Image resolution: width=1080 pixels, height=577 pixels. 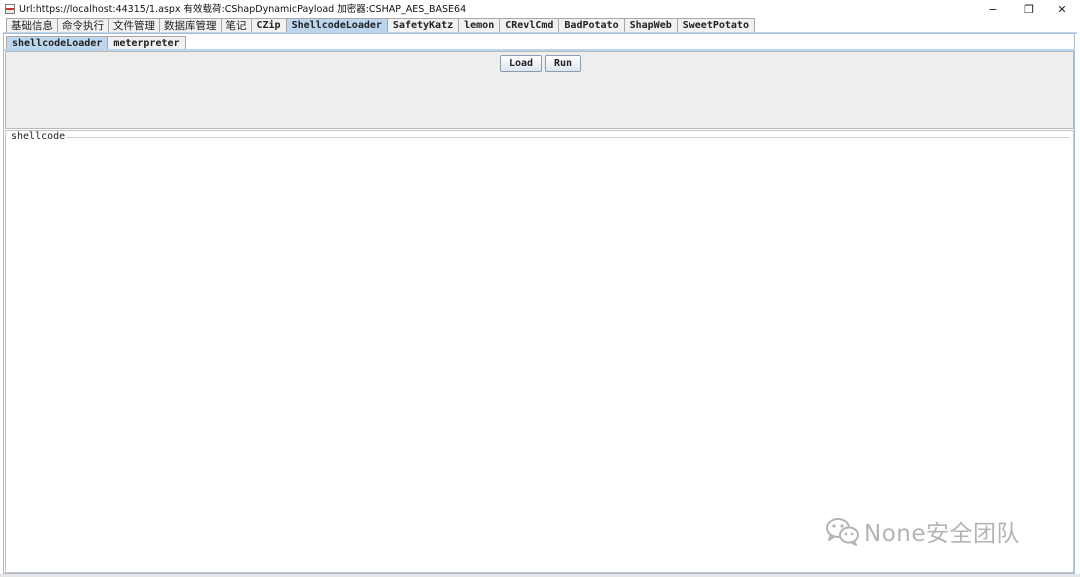 I want to click on tab-lemon: lemon, so click(x=479, y=25).